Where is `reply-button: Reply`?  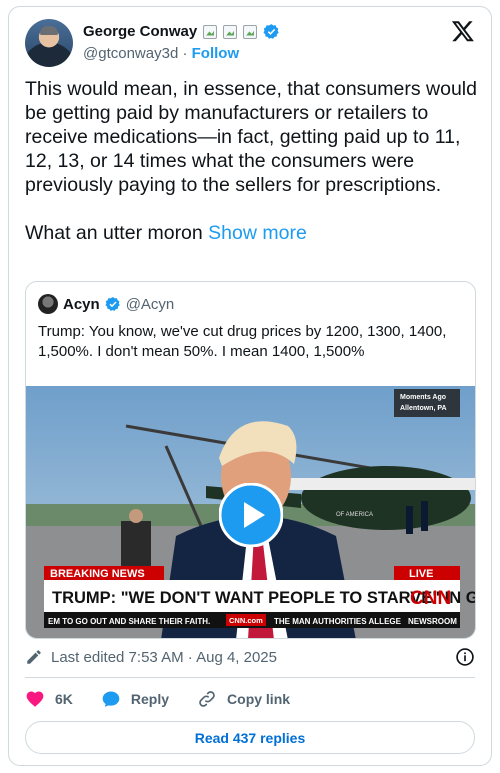
reply-button: Reply is located at coordinates (135, 699).